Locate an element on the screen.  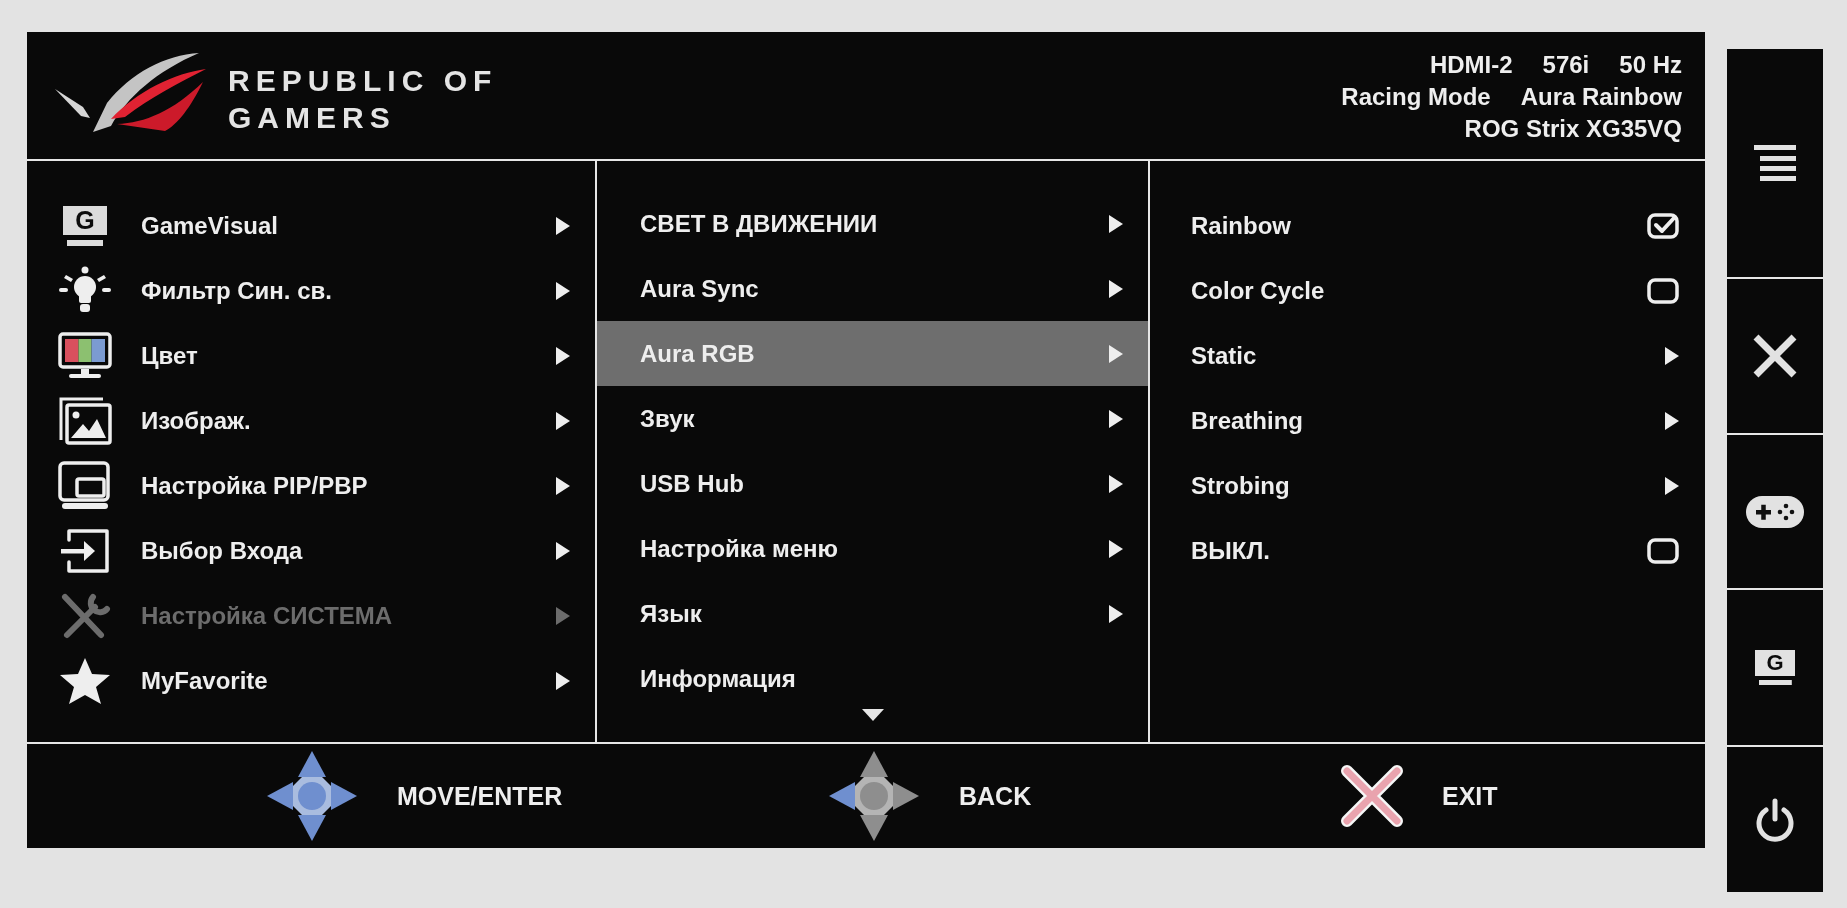
menu-icon is located at coordinates (1775, 163).